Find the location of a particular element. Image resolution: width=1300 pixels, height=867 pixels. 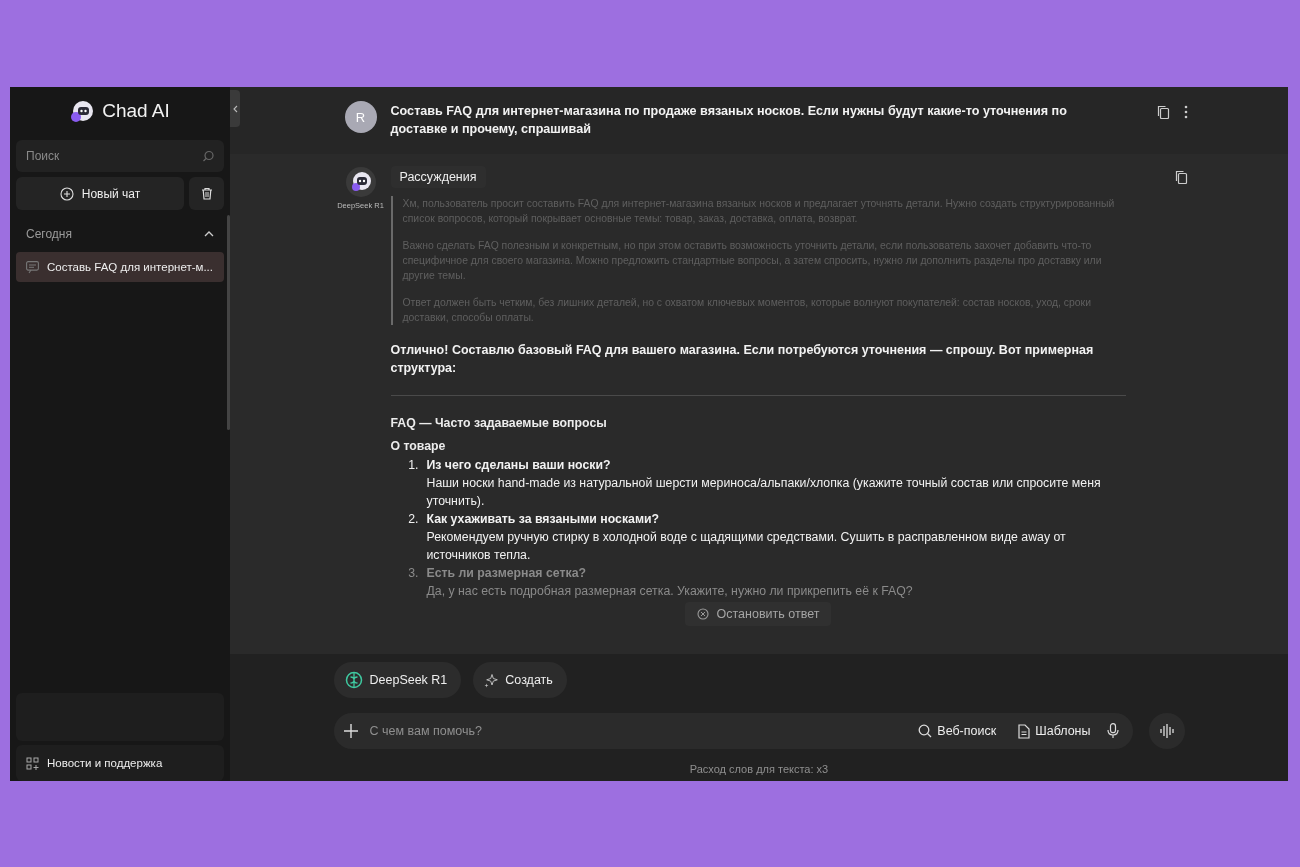

plus-circle-icon is located at coordinates (66, 193).